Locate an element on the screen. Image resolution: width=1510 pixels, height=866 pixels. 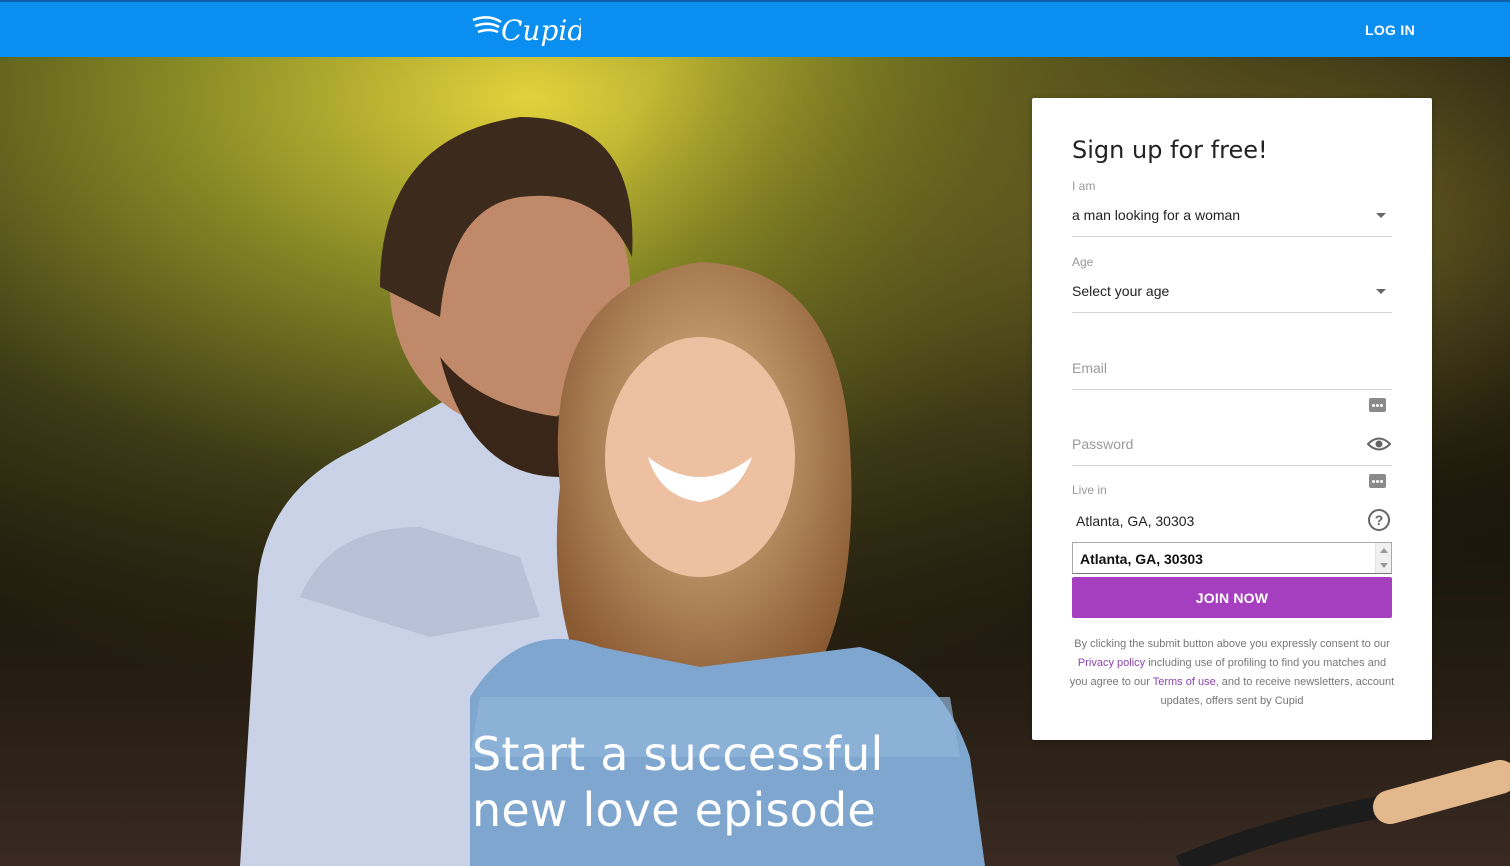
password-input is located at coordinates (1212, 444).